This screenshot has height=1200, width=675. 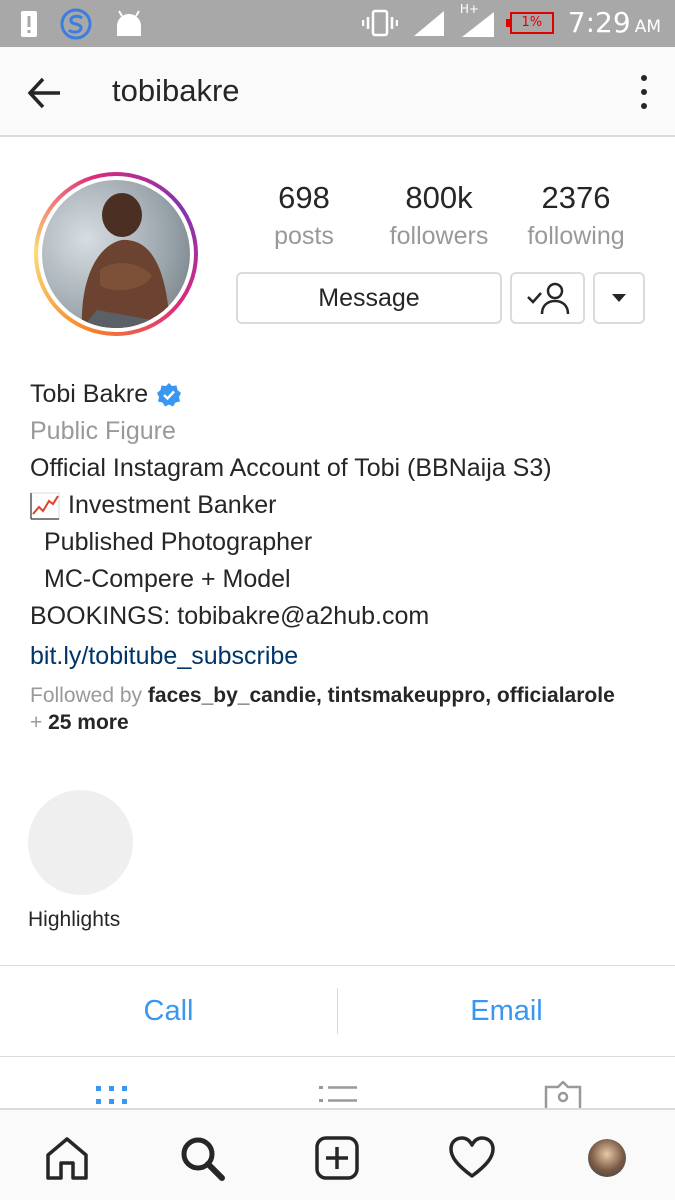 I want to click on avatar-inner-ring, so click(x=116, y=254).